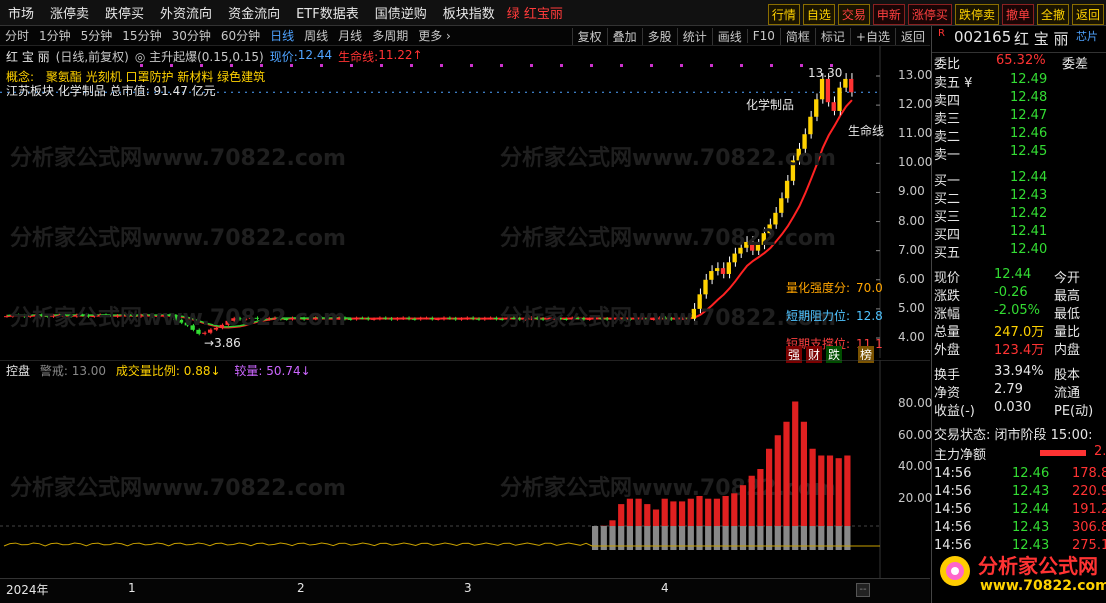  I want to click on period-monthly: 月线, so click(350, 35).